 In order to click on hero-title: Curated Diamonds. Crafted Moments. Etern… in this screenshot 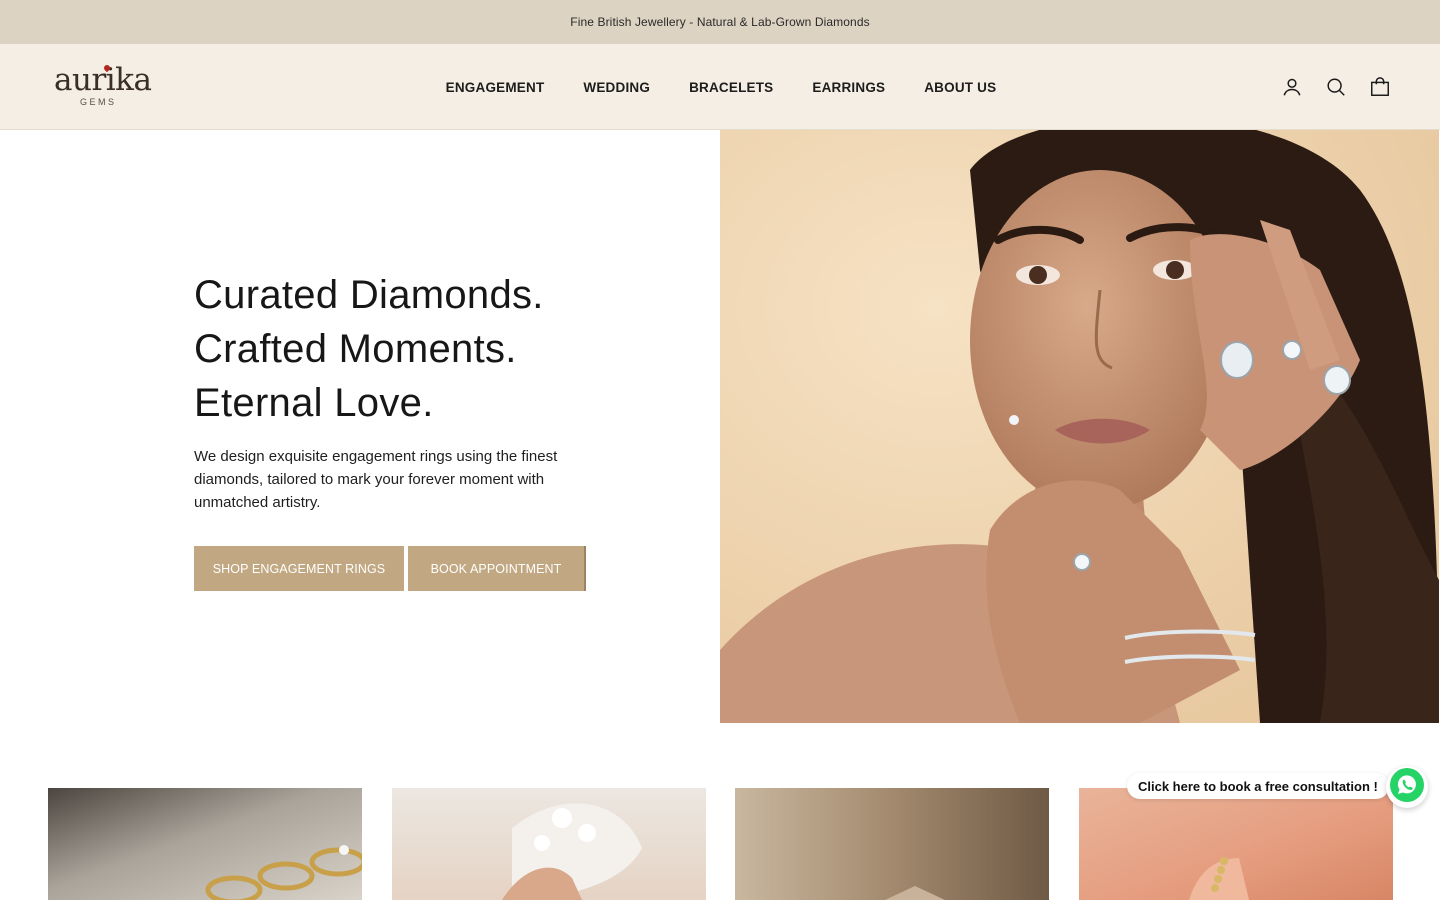, I will do `click(444, 349)`.